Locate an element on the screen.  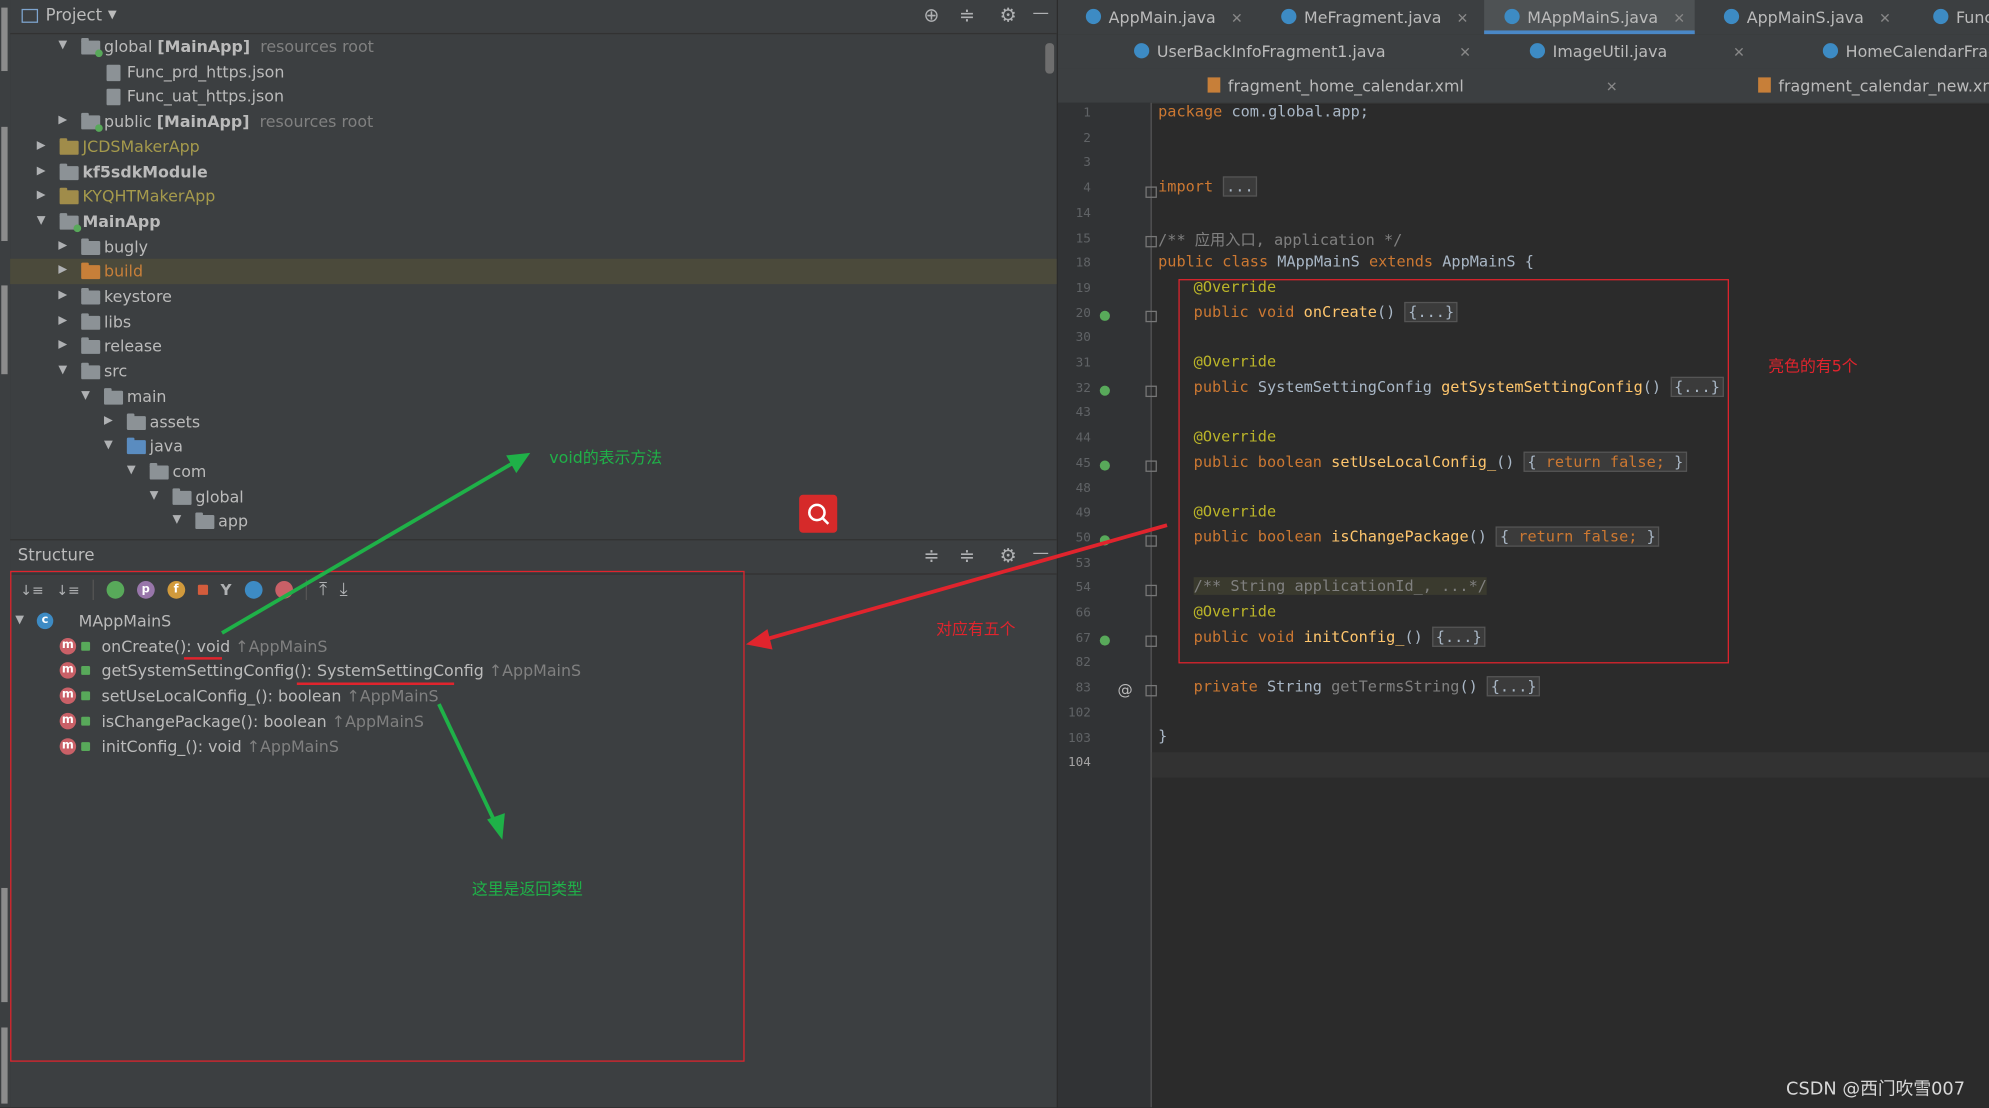
return-type-arrowhead is located at coordinates (496, 826).